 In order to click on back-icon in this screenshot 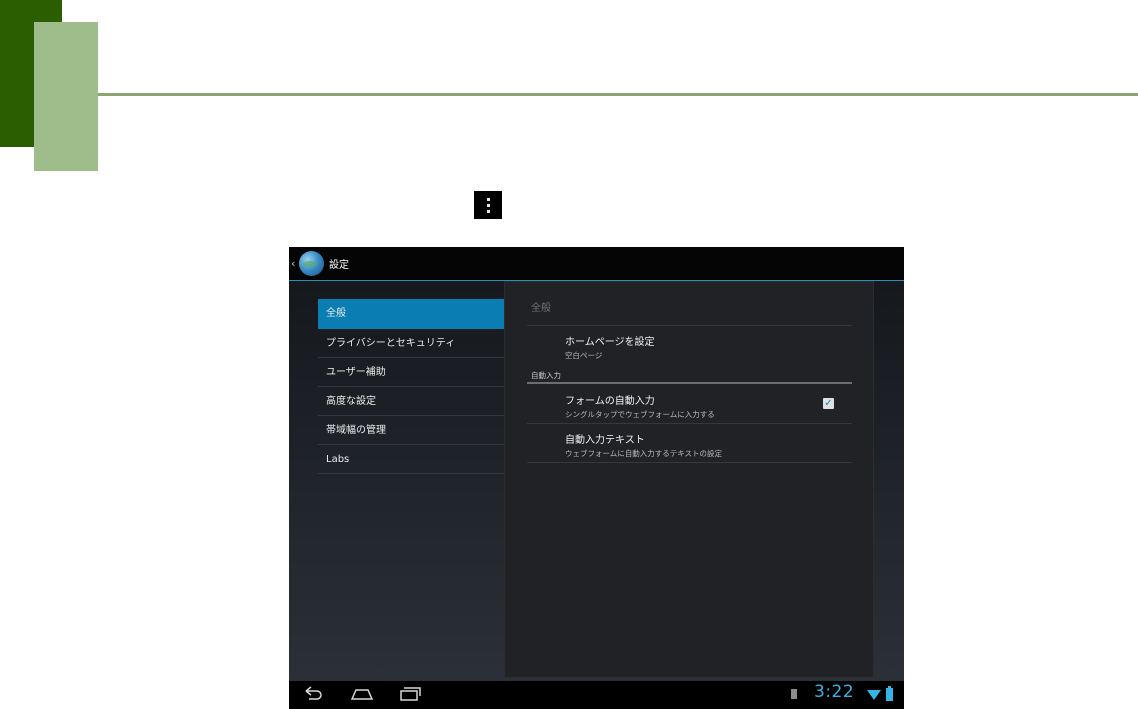, I will do `click(313, 696)`.